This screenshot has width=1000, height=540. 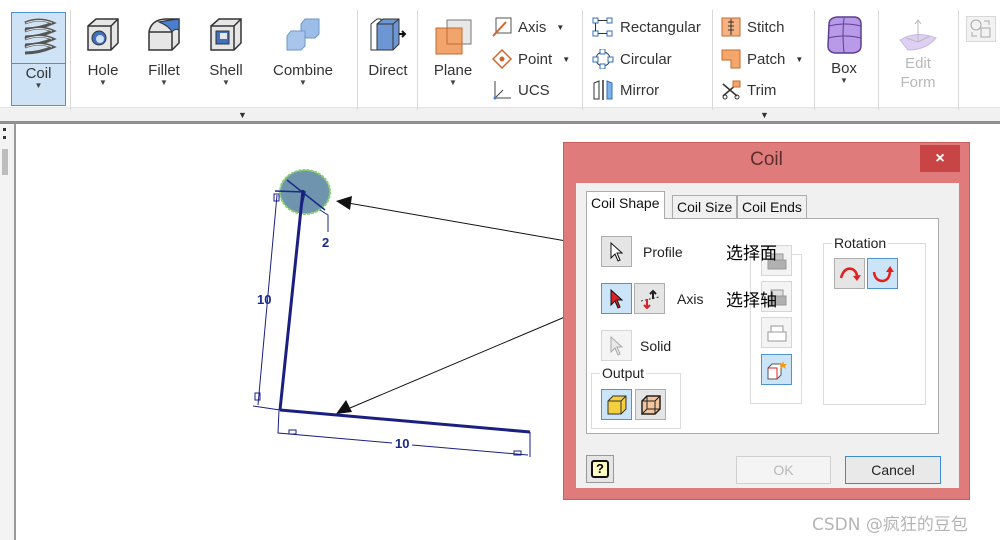 I want to click on help-button: ?, so click(x=600, y=469).